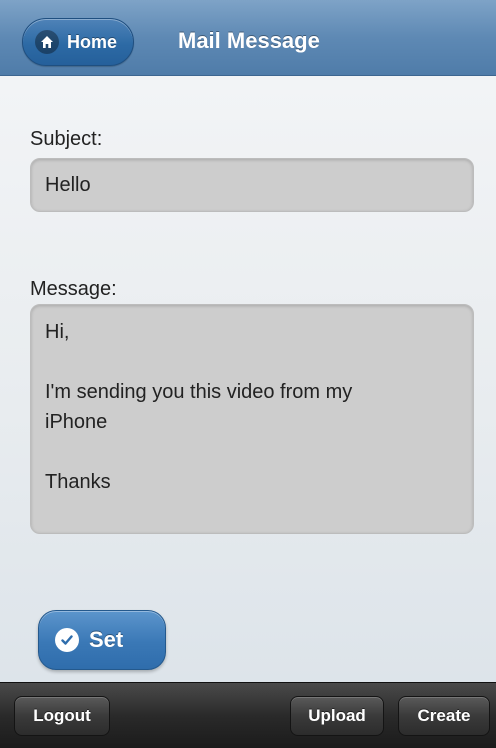 The image size is (496, 748). I want to click on subject-input: Hello, so click(252, 185).